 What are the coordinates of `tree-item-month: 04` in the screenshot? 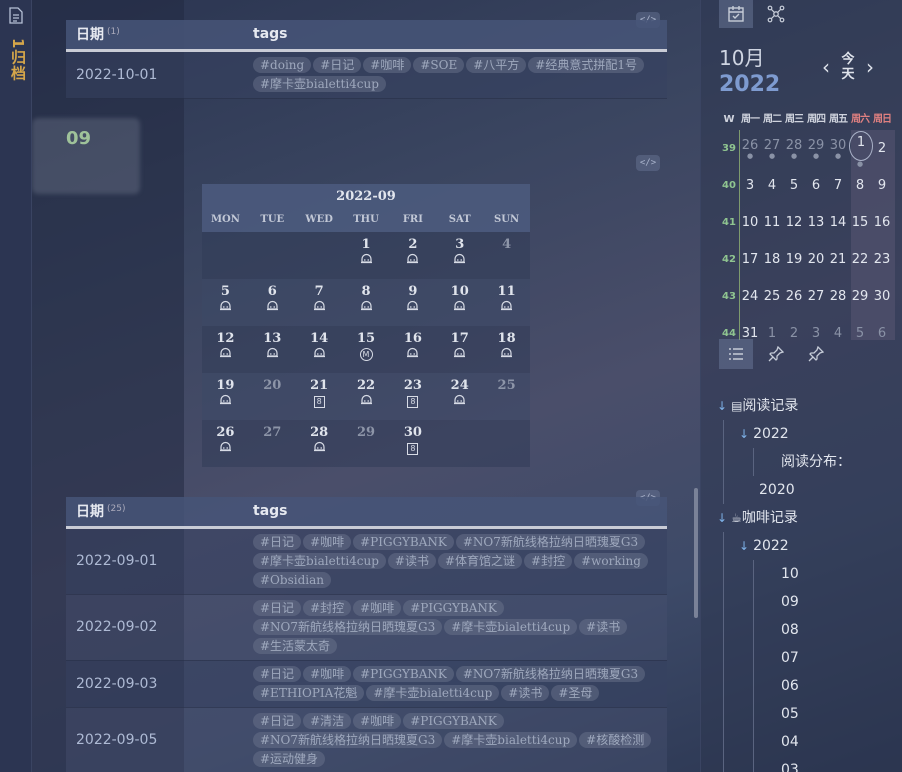 It's located at (809, 742).